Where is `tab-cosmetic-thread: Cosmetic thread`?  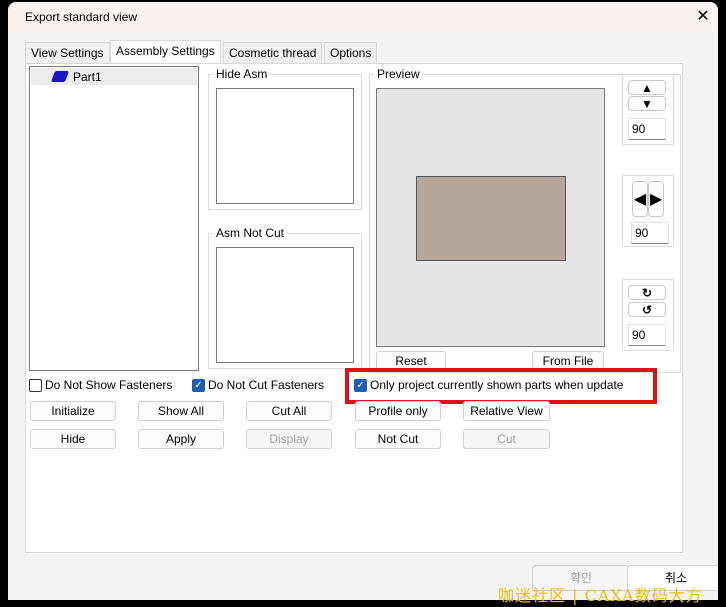
tab-cosmetic-thread: Cosmetic thread is located at coordinates (273, 52).